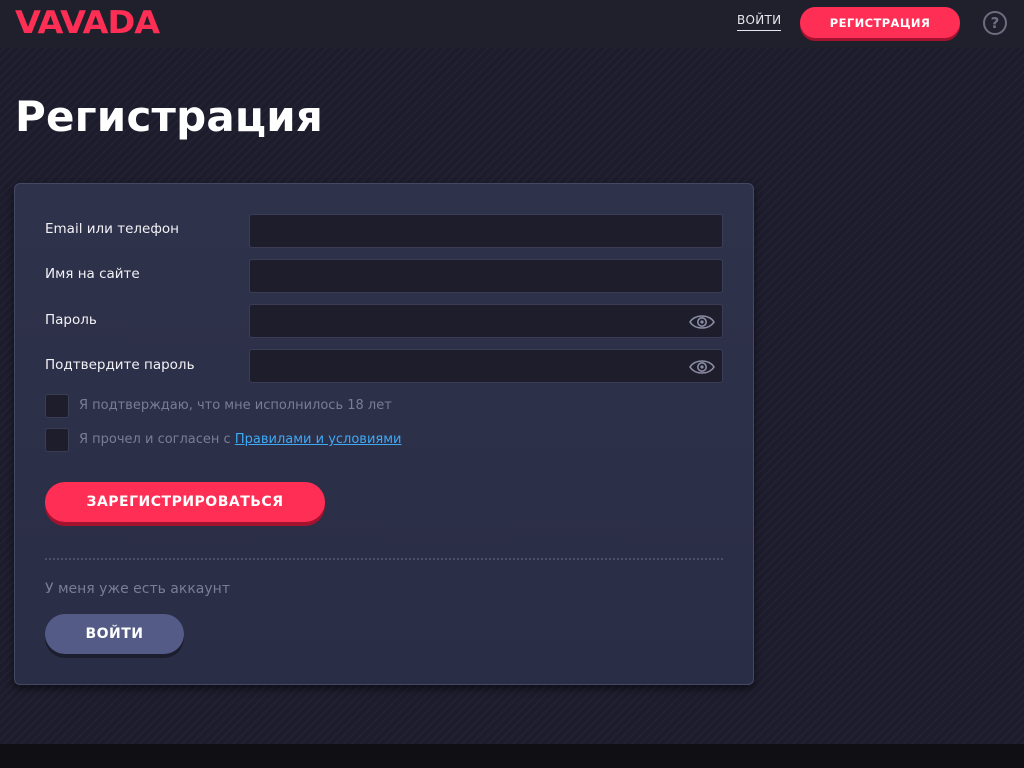 The height and width of the screenshot is (768, 1024). I want to click on vavada-logo: VAVADA, so click(87, 23).